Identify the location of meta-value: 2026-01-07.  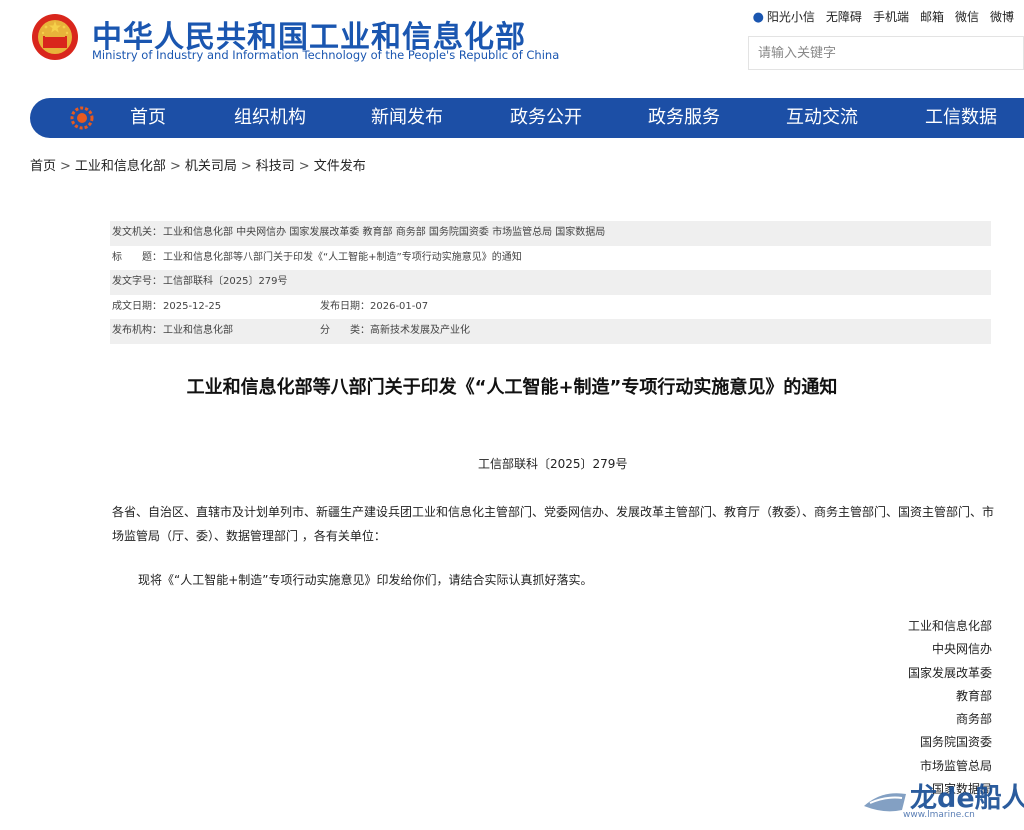
(399, 306).